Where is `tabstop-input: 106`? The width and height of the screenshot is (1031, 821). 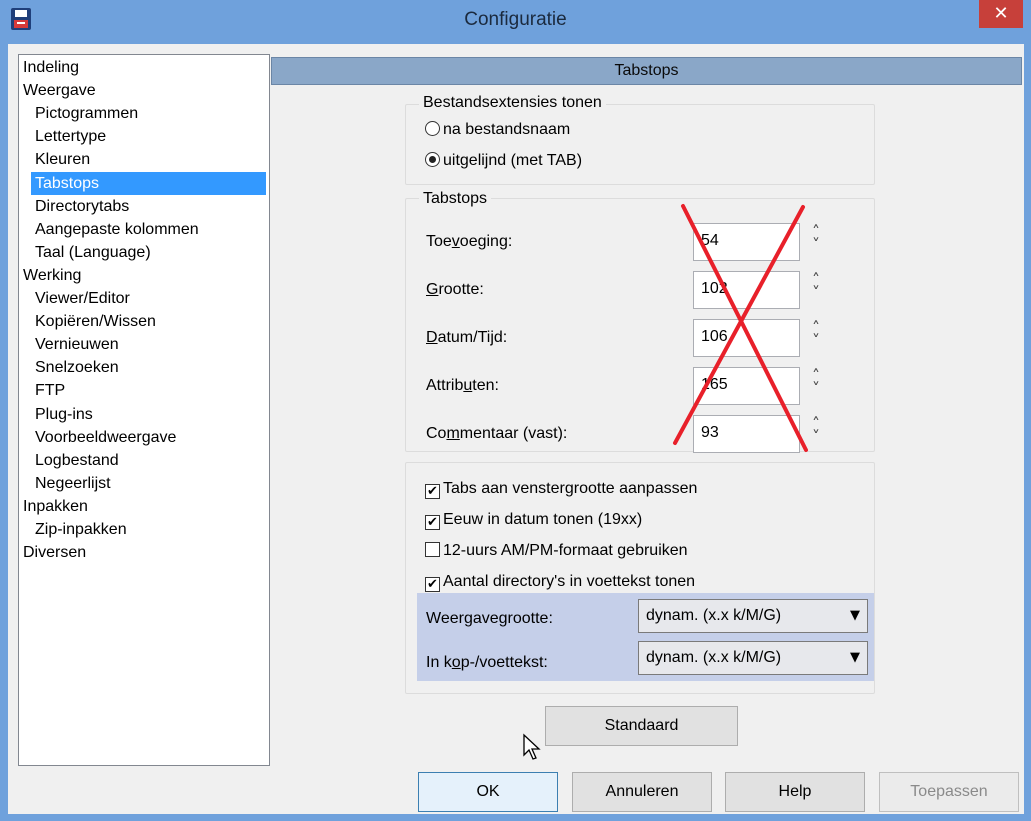
tabstop-input: 106 is located at coordinates (746, 338).